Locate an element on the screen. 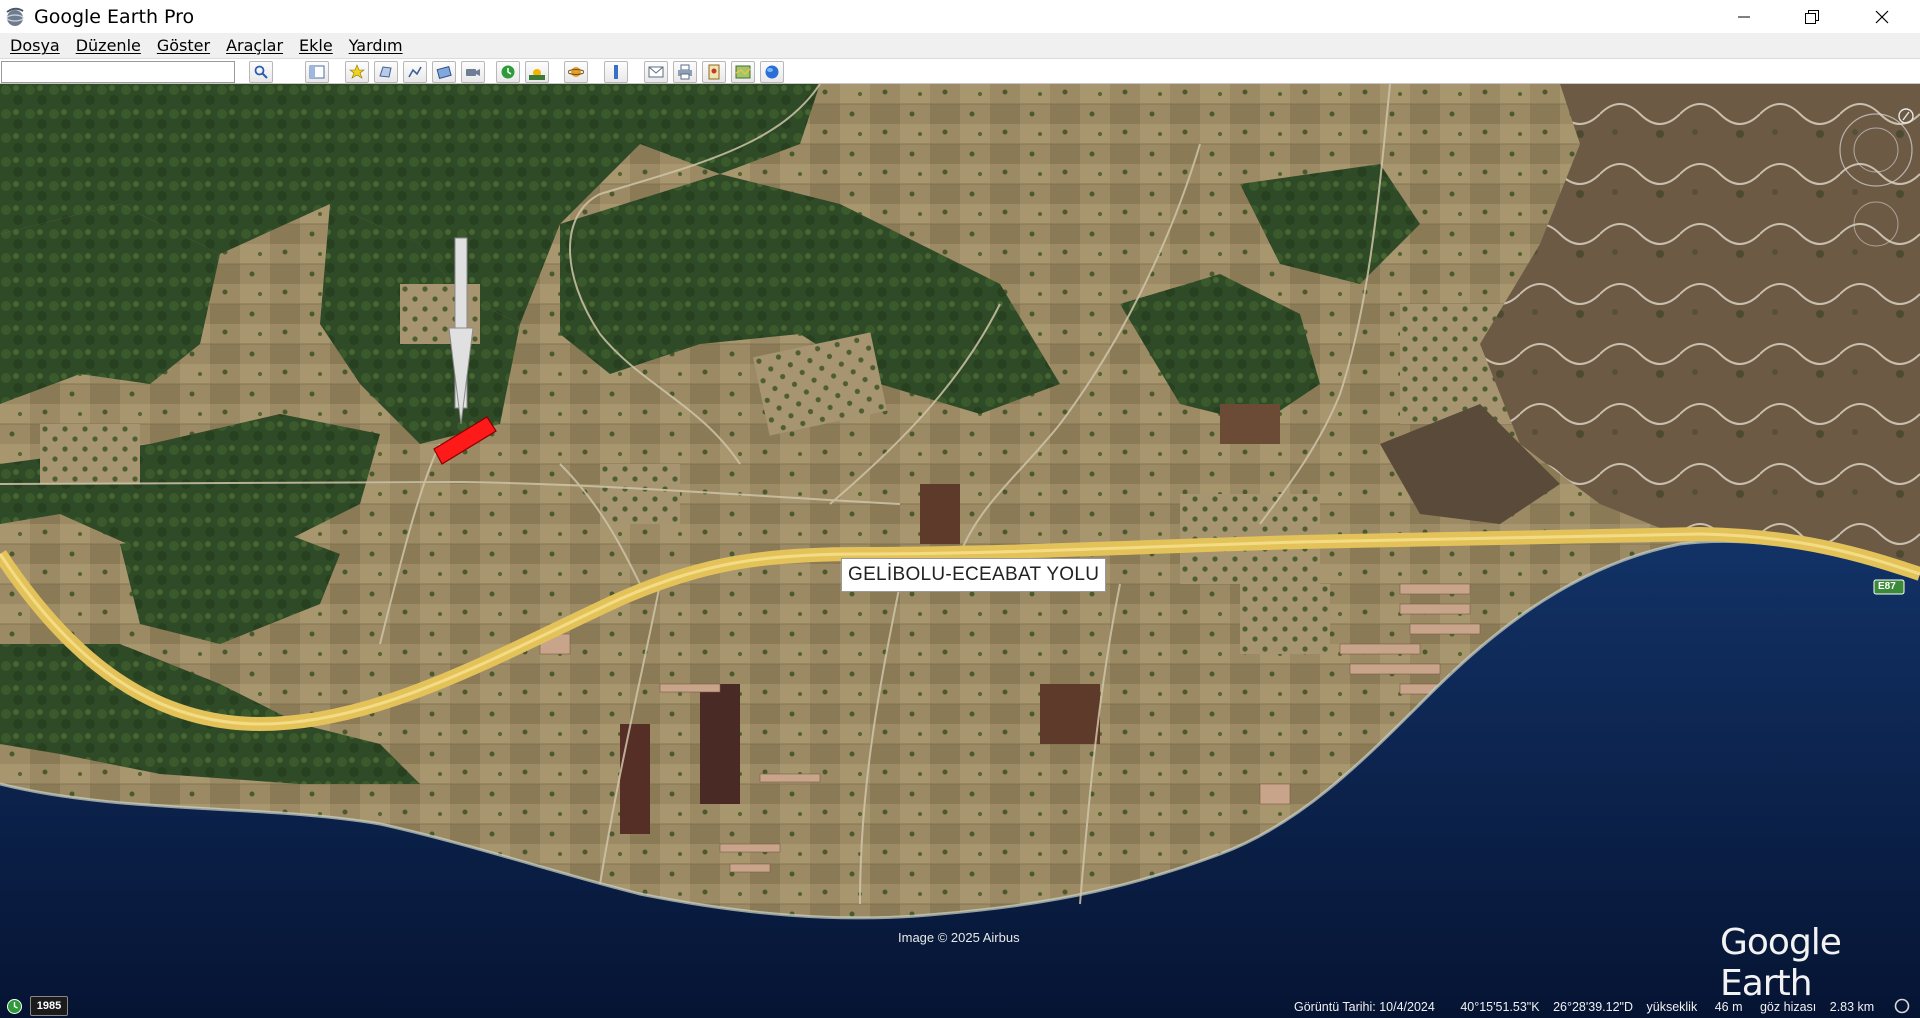 The image size is (1920, 1018). restore-icon is located at coordinates (1812, 16).